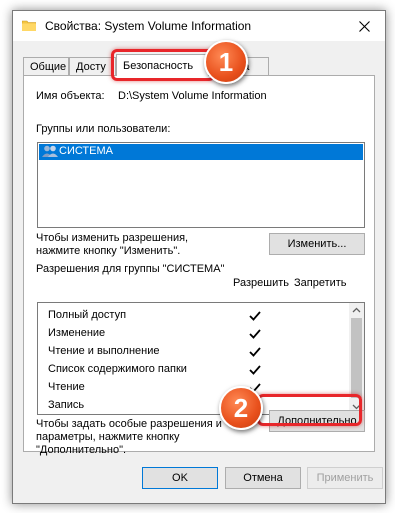  Describe the element at coordinates (103, 129) in the screenshot. I see `groups-label: Группы или пользователи:` at that location.